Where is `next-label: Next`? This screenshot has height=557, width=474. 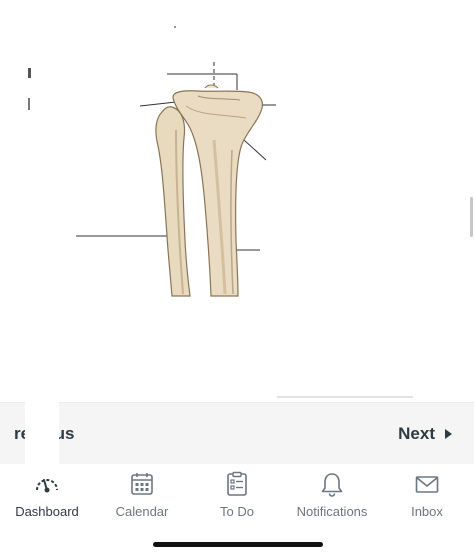 next-label: Next is located at coordinates (416, 433).